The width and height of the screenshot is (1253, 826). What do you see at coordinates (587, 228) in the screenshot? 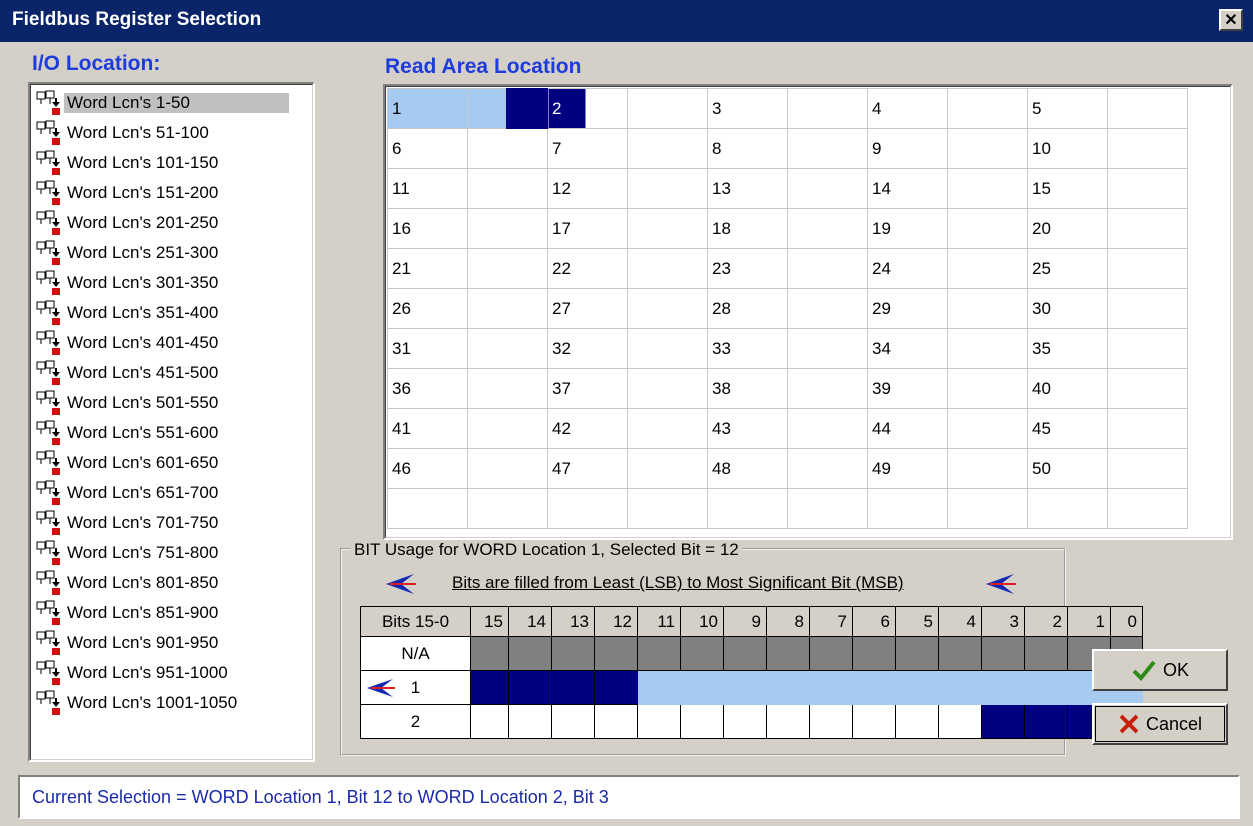
I see `grid-cell: 17` at bounding box center [587, 228].